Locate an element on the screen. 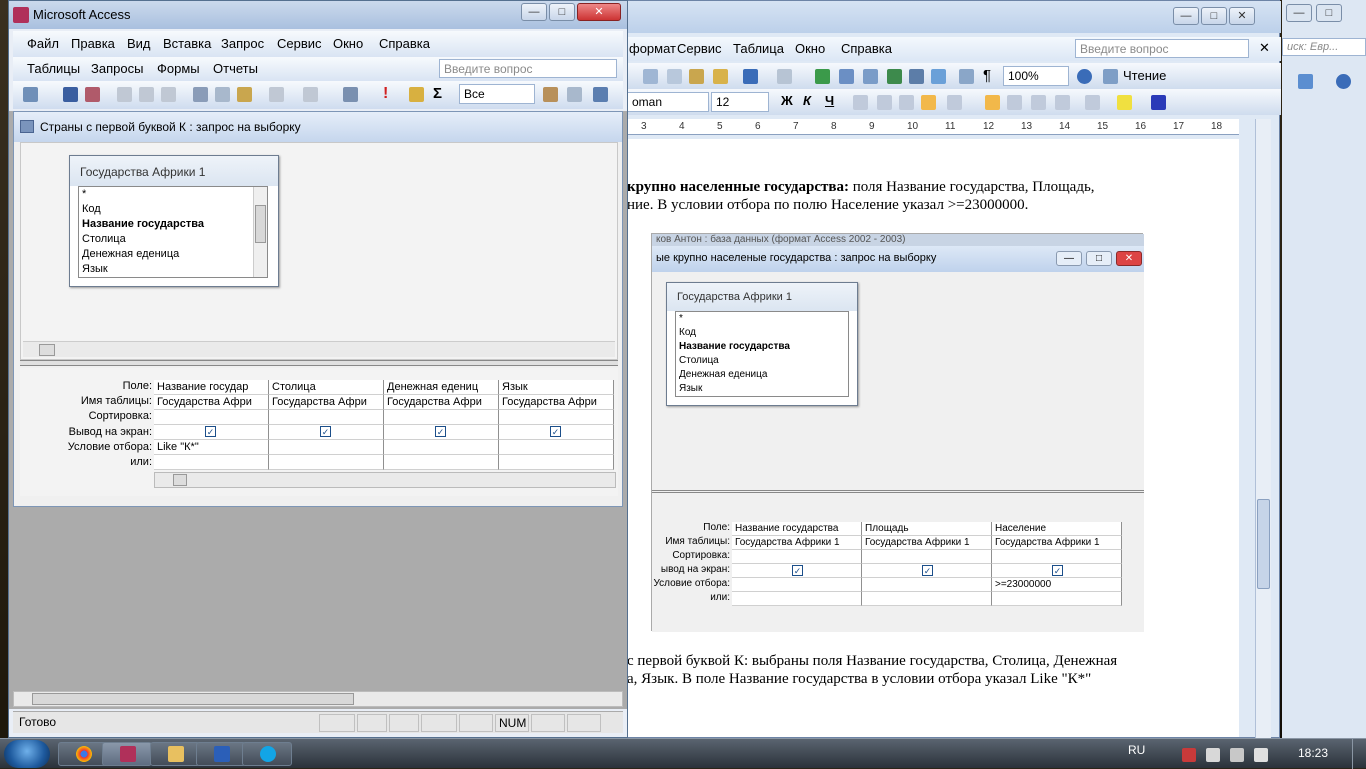 The image size is (1366, 769). objects-queries: Запросы is located at coordinates (117, 68).